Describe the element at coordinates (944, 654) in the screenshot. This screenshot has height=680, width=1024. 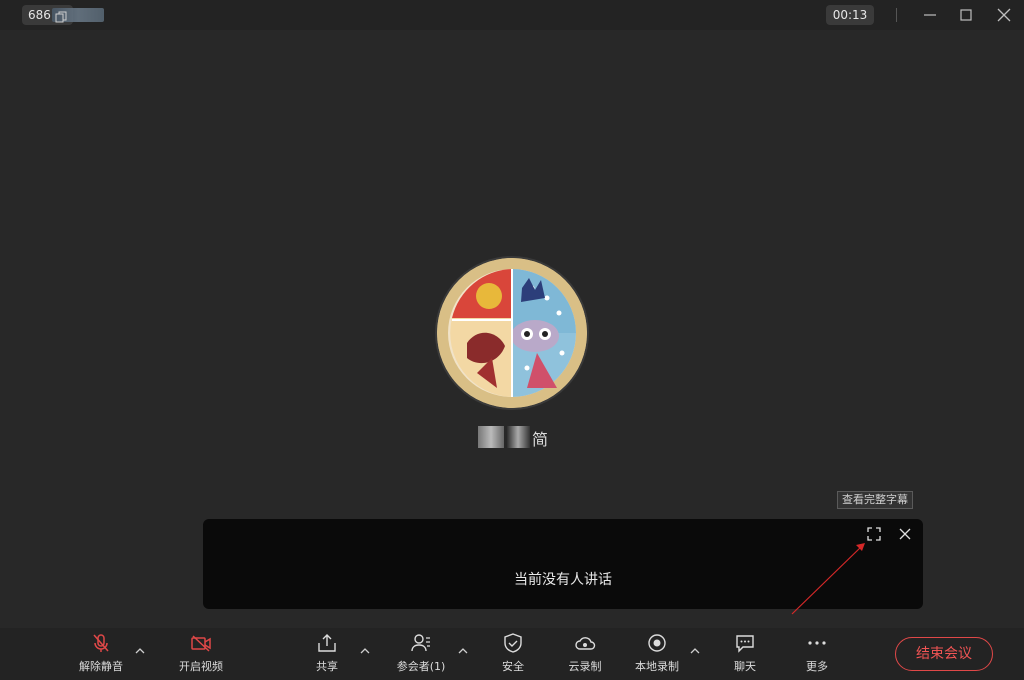
I see `end-meeting-button: 结束会议` at that location.